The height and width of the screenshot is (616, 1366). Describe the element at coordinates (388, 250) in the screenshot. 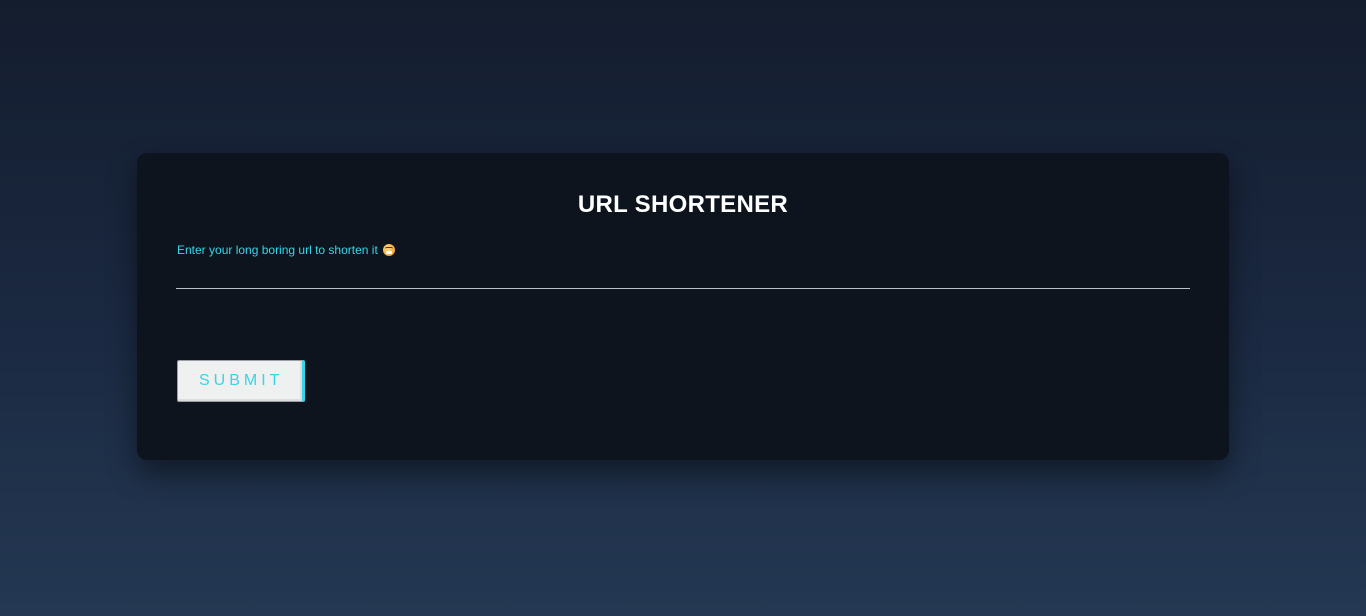

I see `grimacing-face-emoji-icon` at that location.